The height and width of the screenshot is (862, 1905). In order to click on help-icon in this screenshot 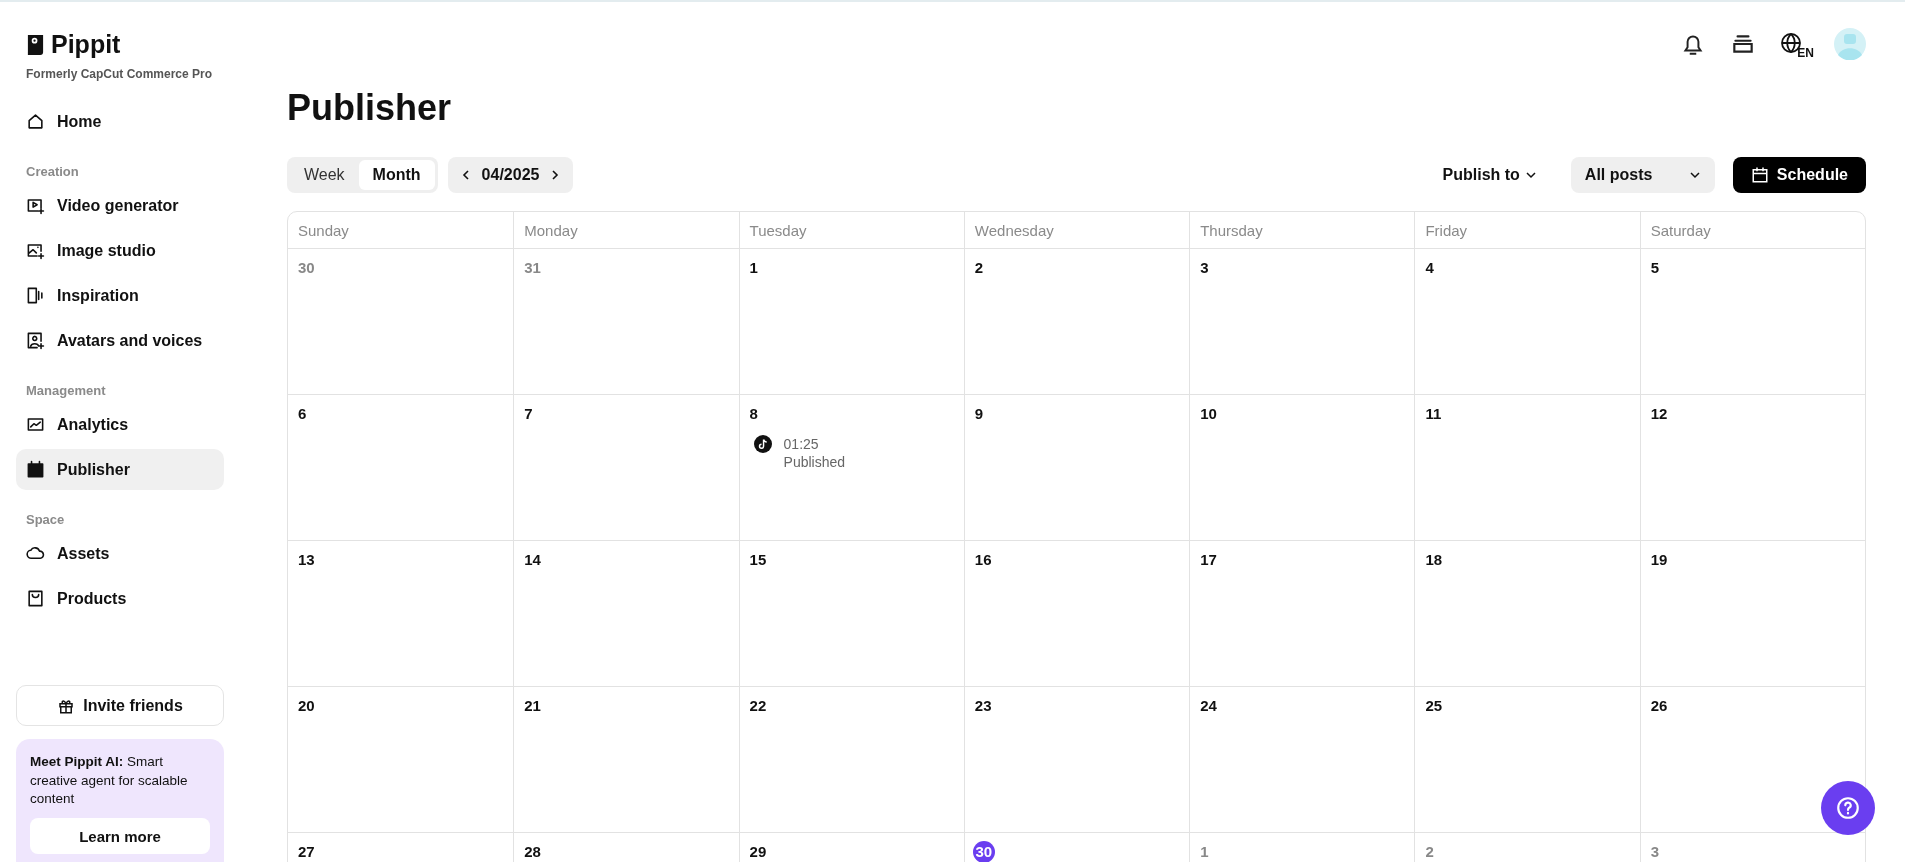, I will do `click(1848, 808)`.